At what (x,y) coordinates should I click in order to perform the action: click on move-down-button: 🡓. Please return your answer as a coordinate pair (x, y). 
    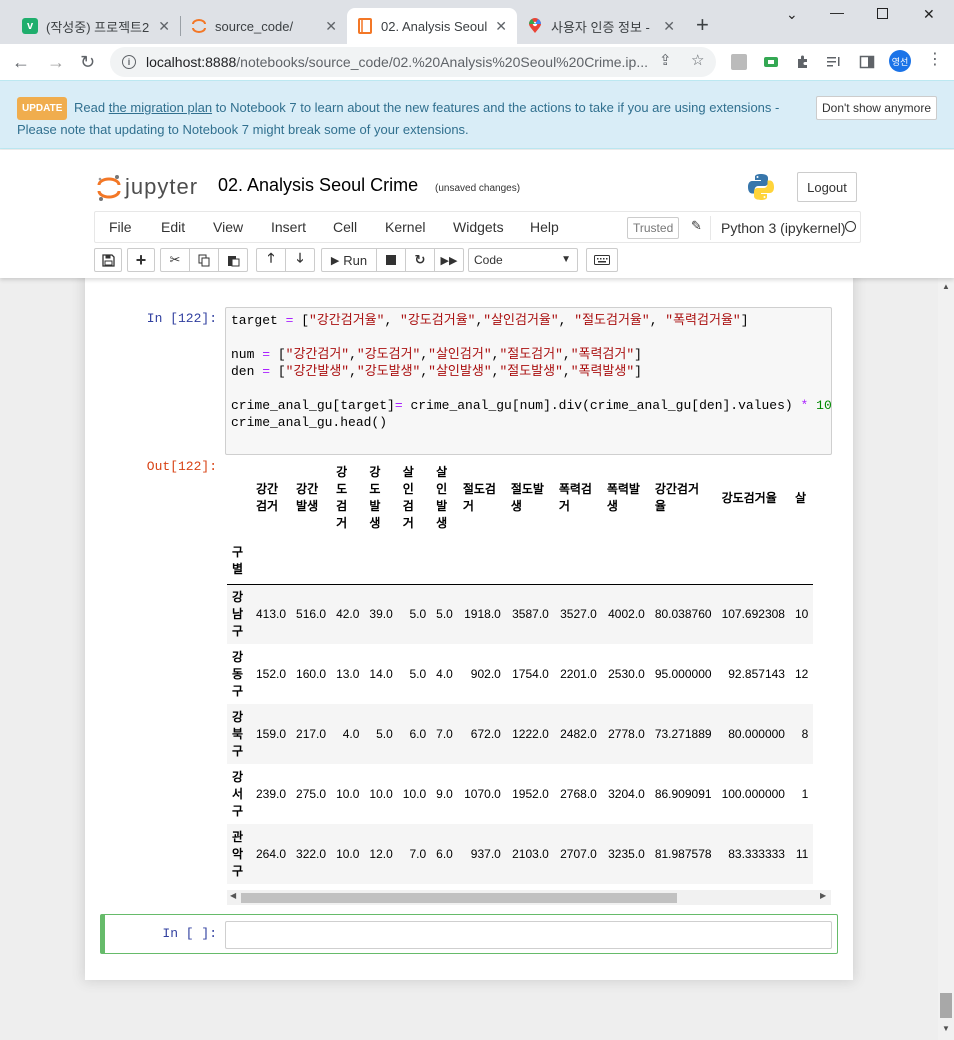
    Looking at the image, I should click on (300, 260).